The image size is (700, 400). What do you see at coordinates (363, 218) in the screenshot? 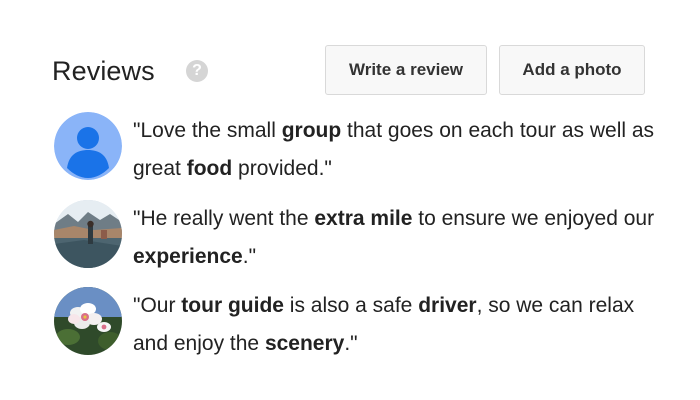
I see `review-keyword: extra mile` at bounding box center [363, 218].